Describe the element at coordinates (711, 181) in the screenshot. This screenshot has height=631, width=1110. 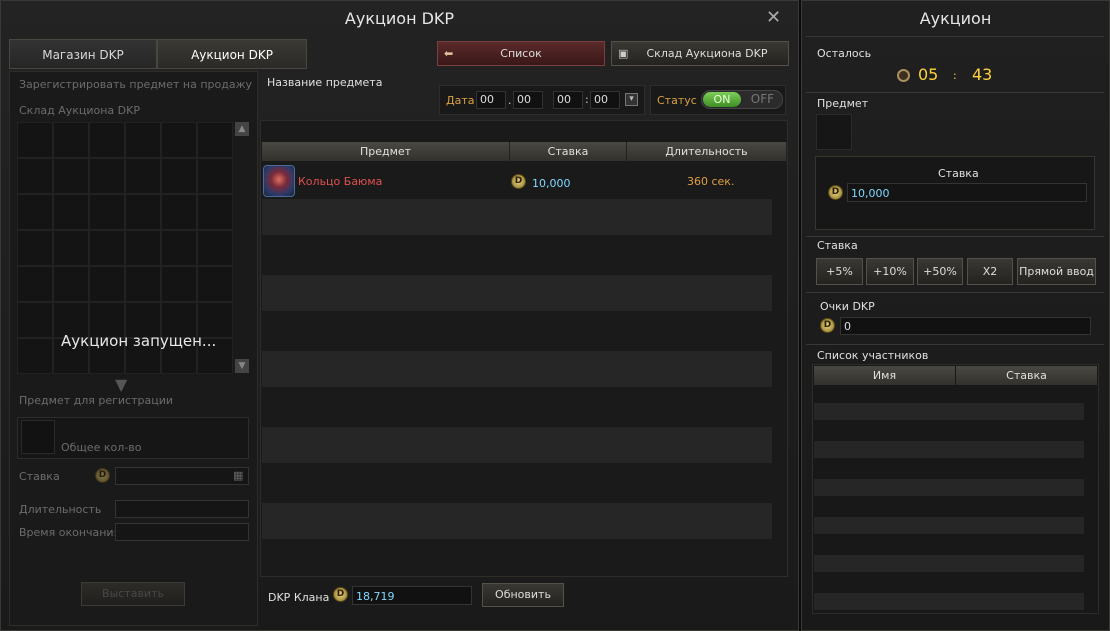
I see `row-duration: 360 сек.` at that location.